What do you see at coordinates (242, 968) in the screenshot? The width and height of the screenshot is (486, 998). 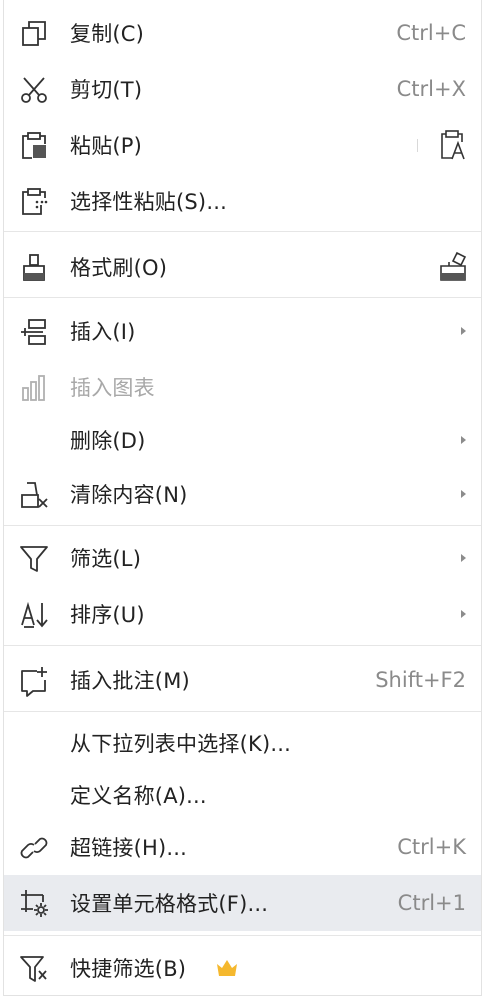 I see `menu-item-quick-filter: 快捷筛选(B)` at bounding box center [242, 968].